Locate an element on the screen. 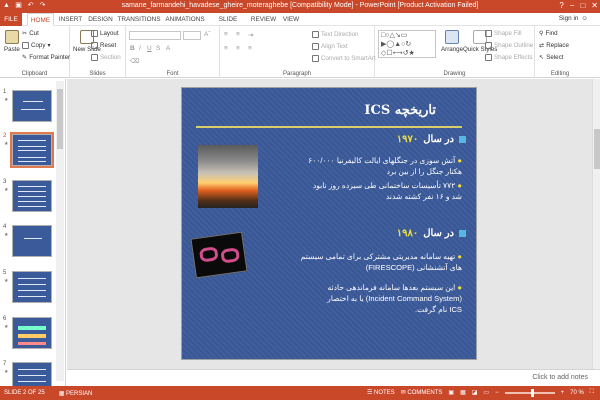 The width and height of the screenshot is (600, 400). shape-fill-icon is located at coordinates (488, 33).